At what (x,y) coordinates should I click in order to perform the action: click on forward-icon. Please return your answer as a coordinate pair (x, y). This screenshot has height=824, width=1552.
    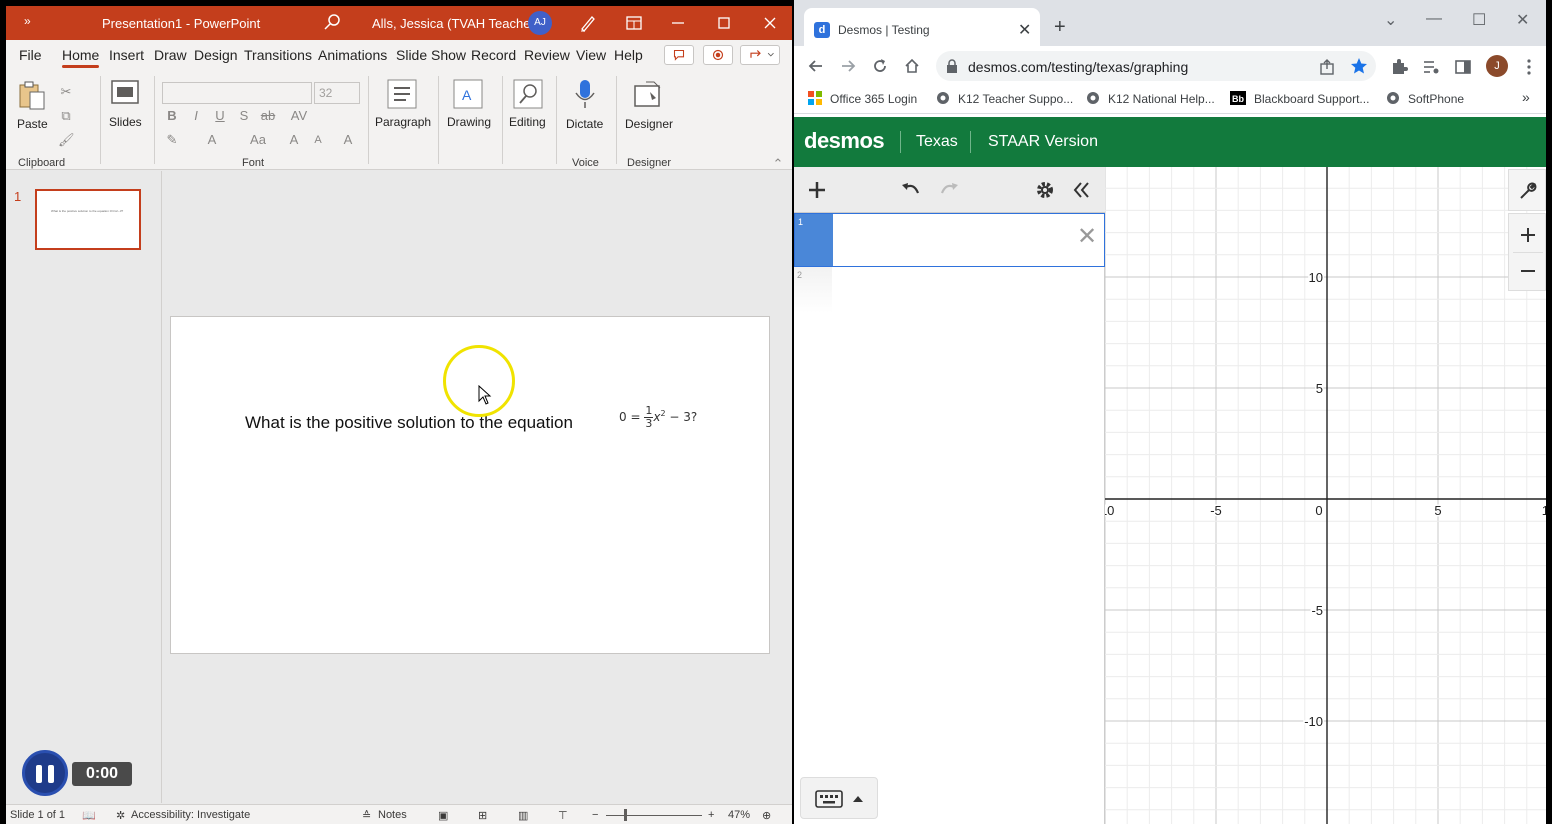
    Looking at the image, I should click on (848, 66).